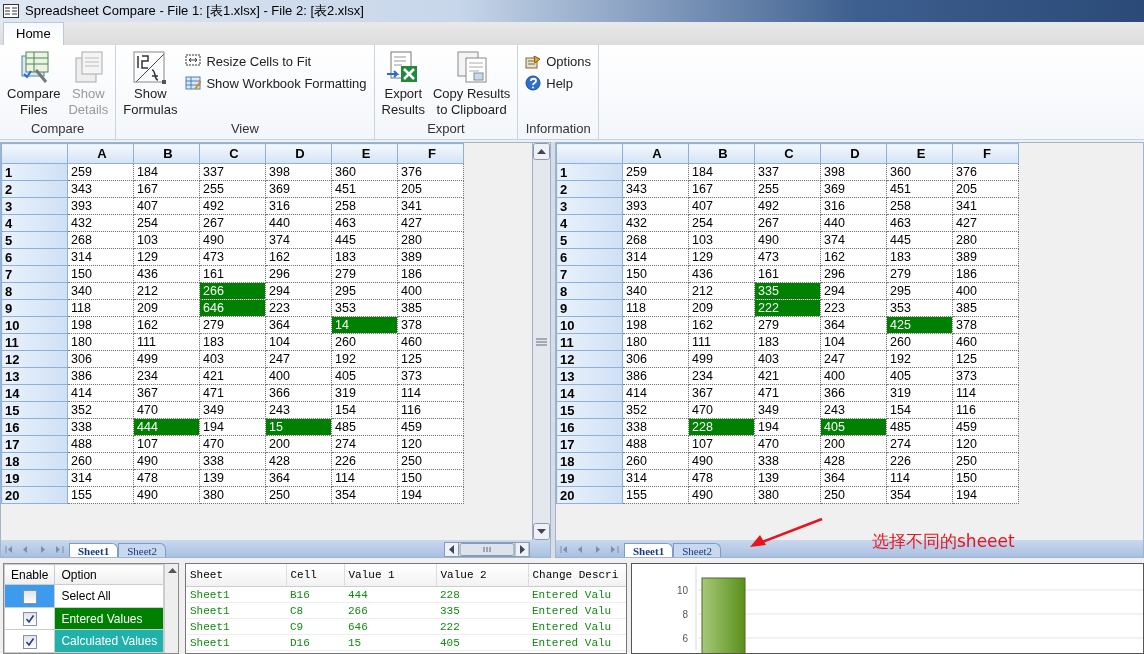  What do you see at coordinates (558, 83) in the screenshot?
I see `ribbon-button: Help` at bounding box center [558, 83].